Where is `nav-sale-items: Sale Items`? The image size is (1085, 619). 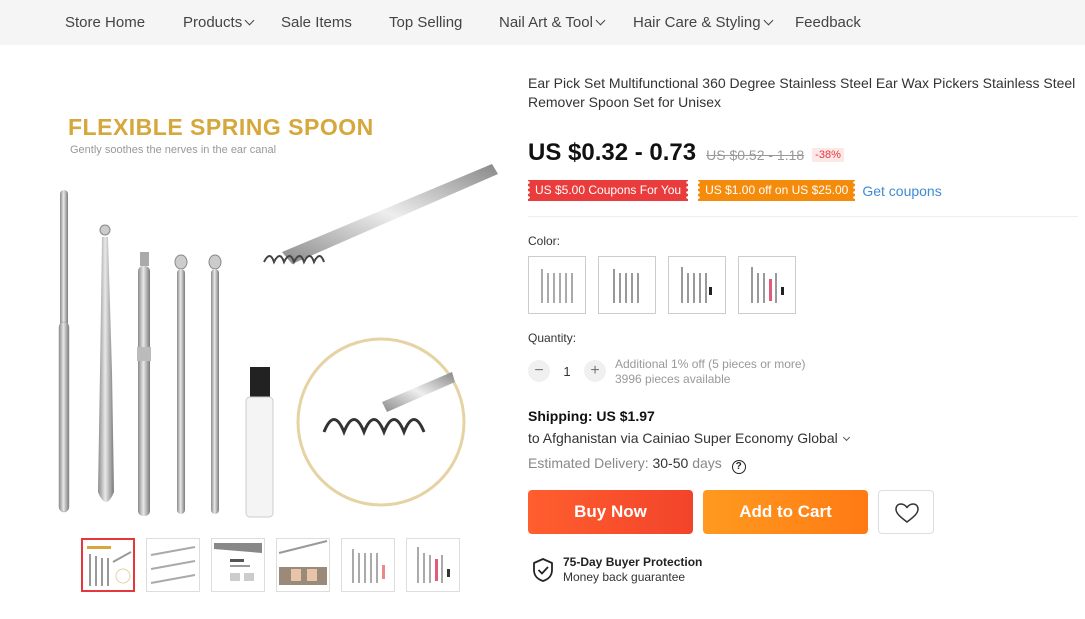 nav-sale-items: Sale Items is located at coordinates (316, 22).